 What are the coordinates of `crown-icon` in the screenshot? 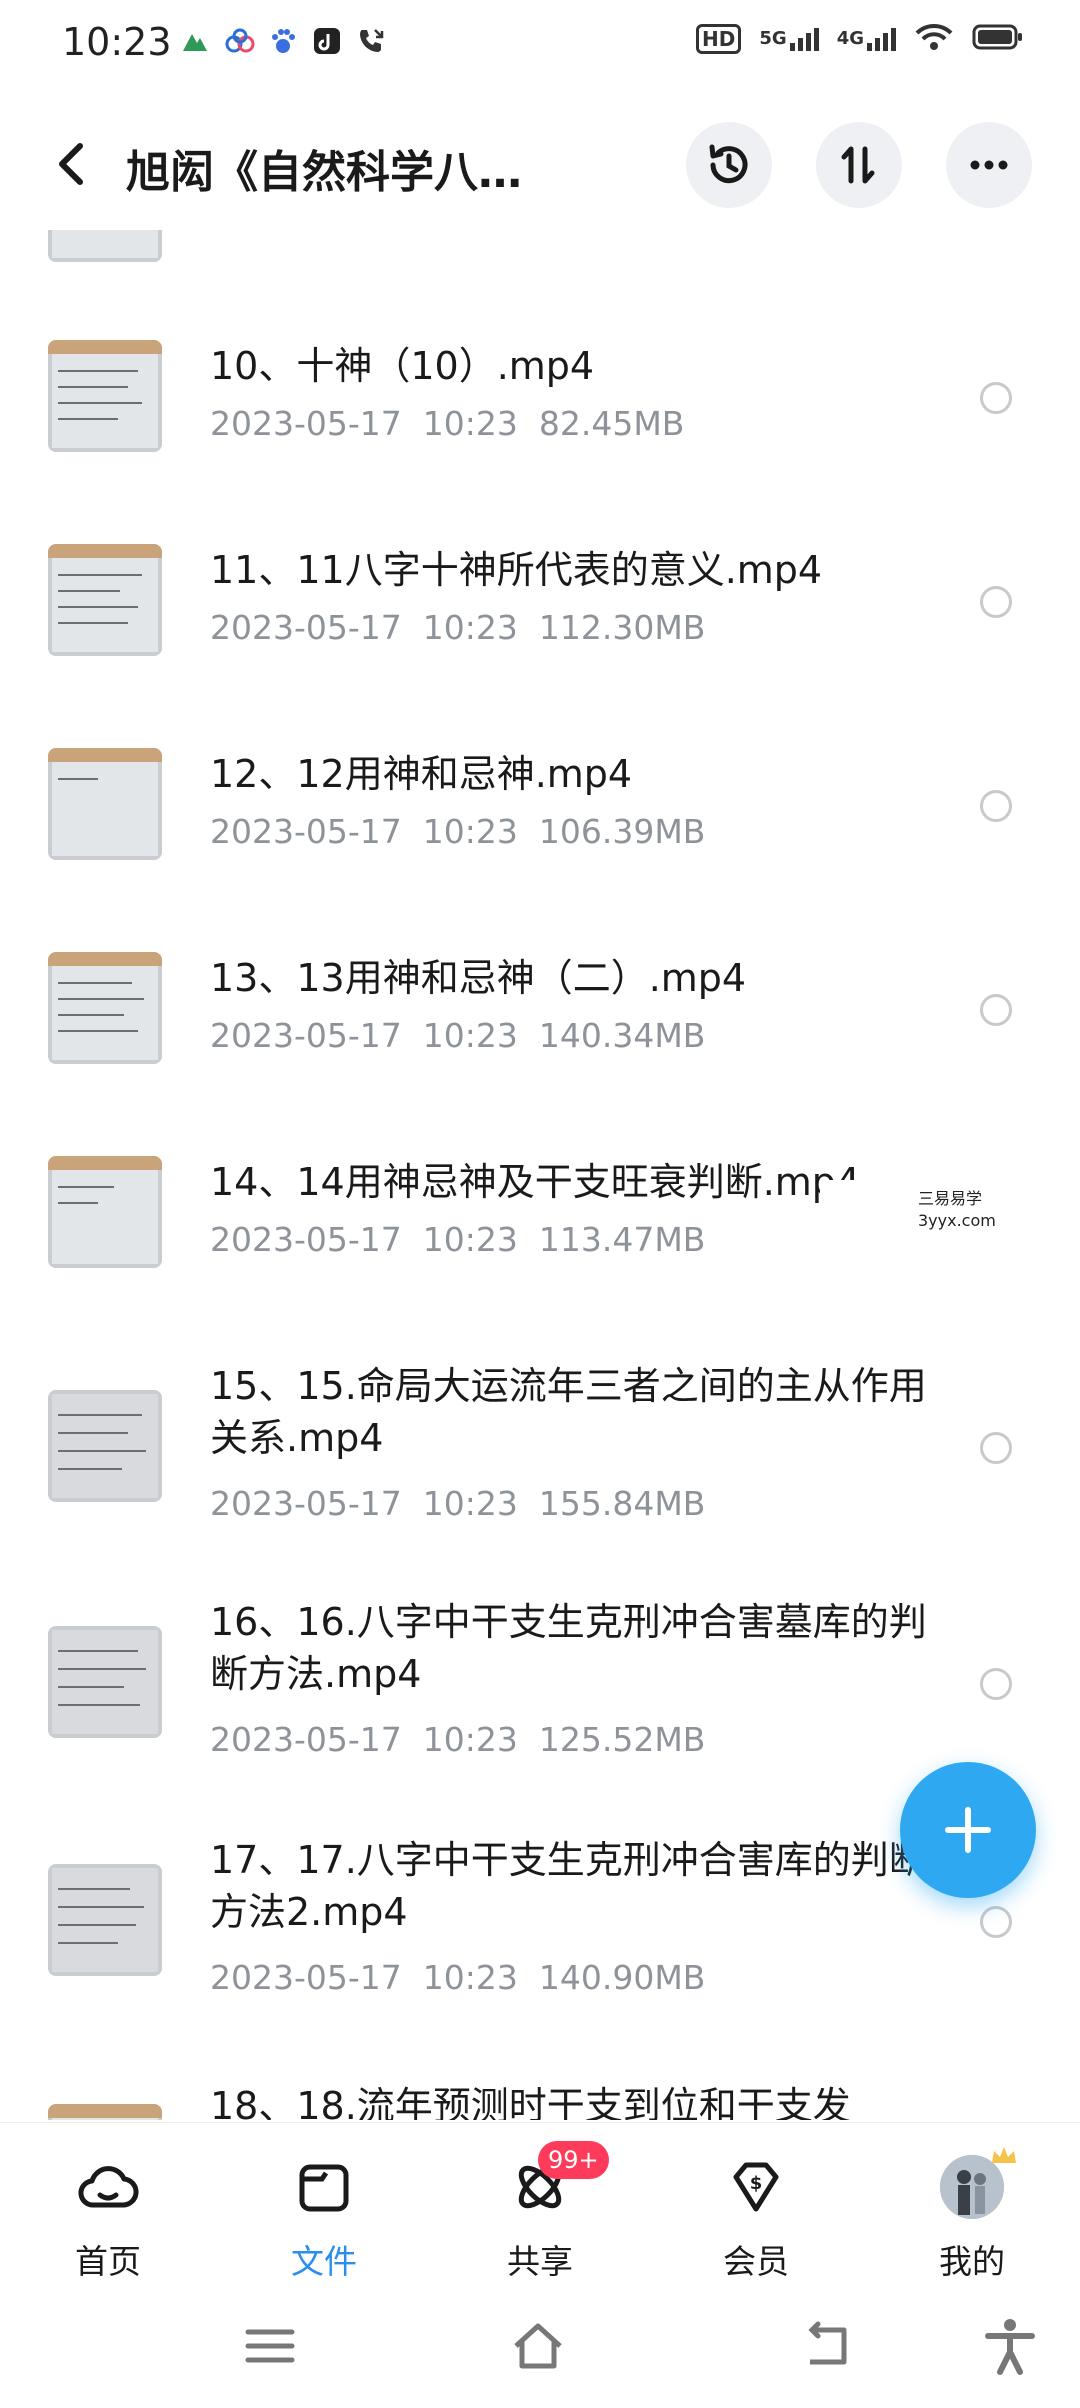 It's located at (1004, 2155).